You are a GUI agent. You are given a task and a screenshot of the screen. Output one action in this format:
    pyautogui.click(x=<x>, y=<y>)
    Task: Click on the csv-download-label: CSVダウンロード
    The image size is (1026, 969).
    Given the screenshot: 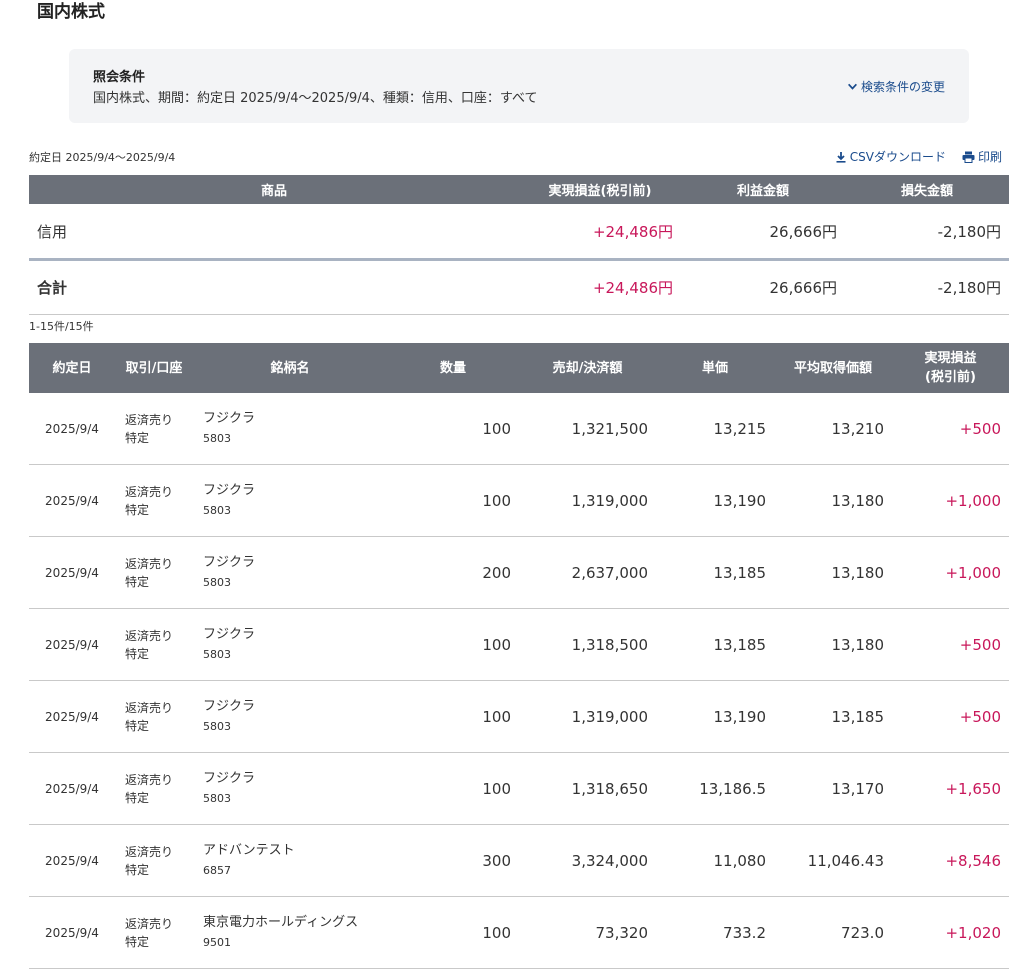 What is the action you would take?
    pyautogui.click(x=897, y=157)
    